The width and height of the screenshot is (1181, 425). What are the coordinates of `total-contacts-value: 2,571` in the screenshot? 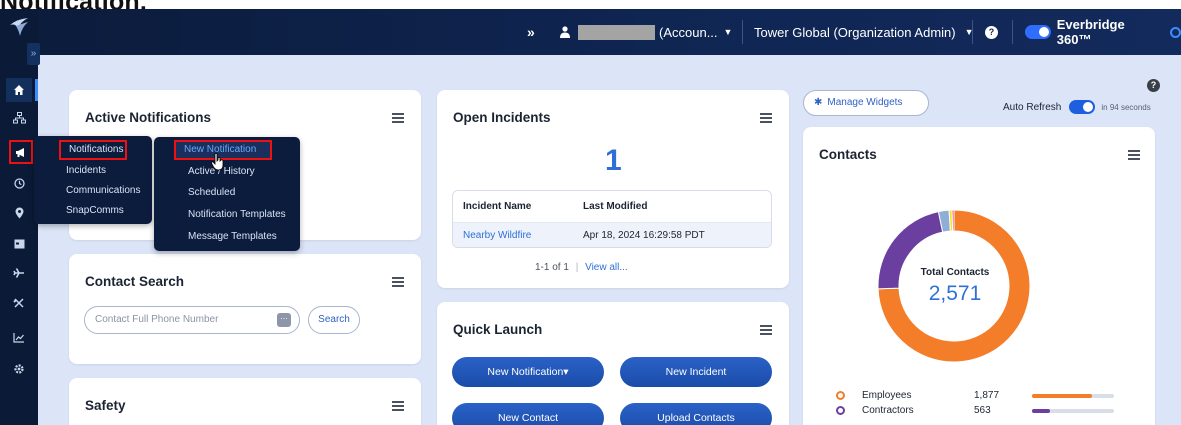 It's located at (955, 293).